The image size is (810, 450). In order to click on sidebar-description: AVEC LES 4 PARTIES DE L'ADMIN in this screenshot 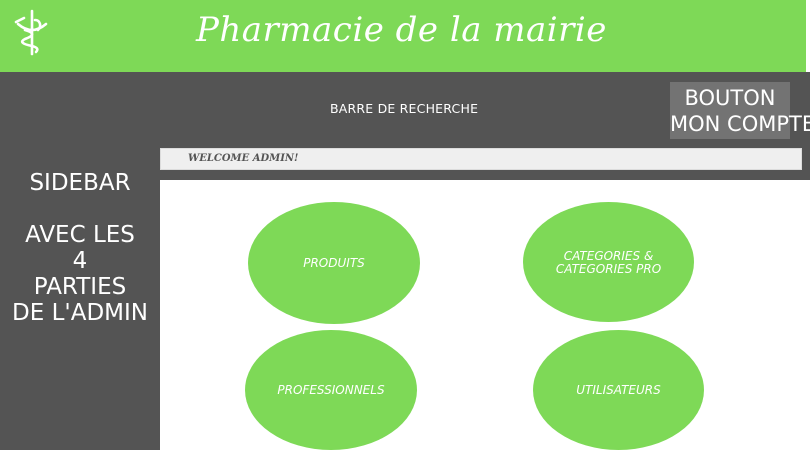, I will do `click(80, 274)`.